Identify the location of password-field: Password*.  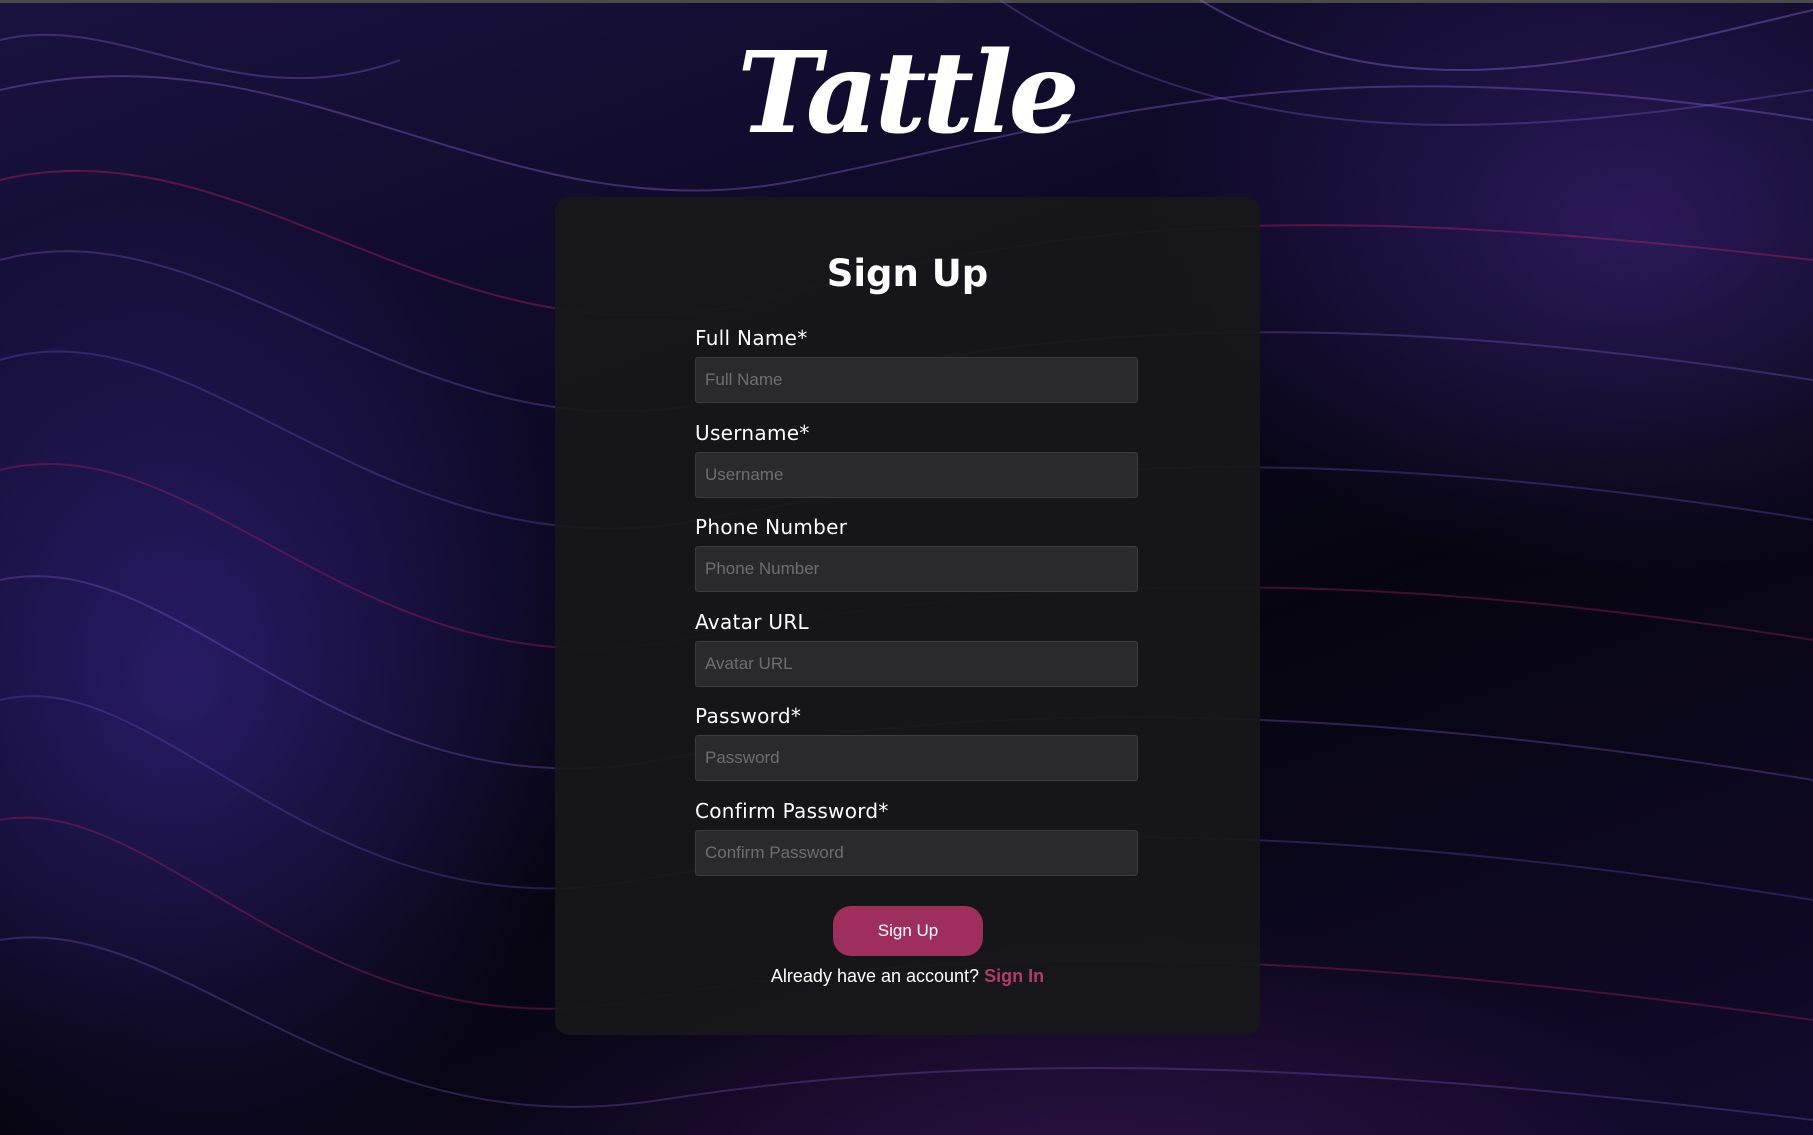
(916, 748).